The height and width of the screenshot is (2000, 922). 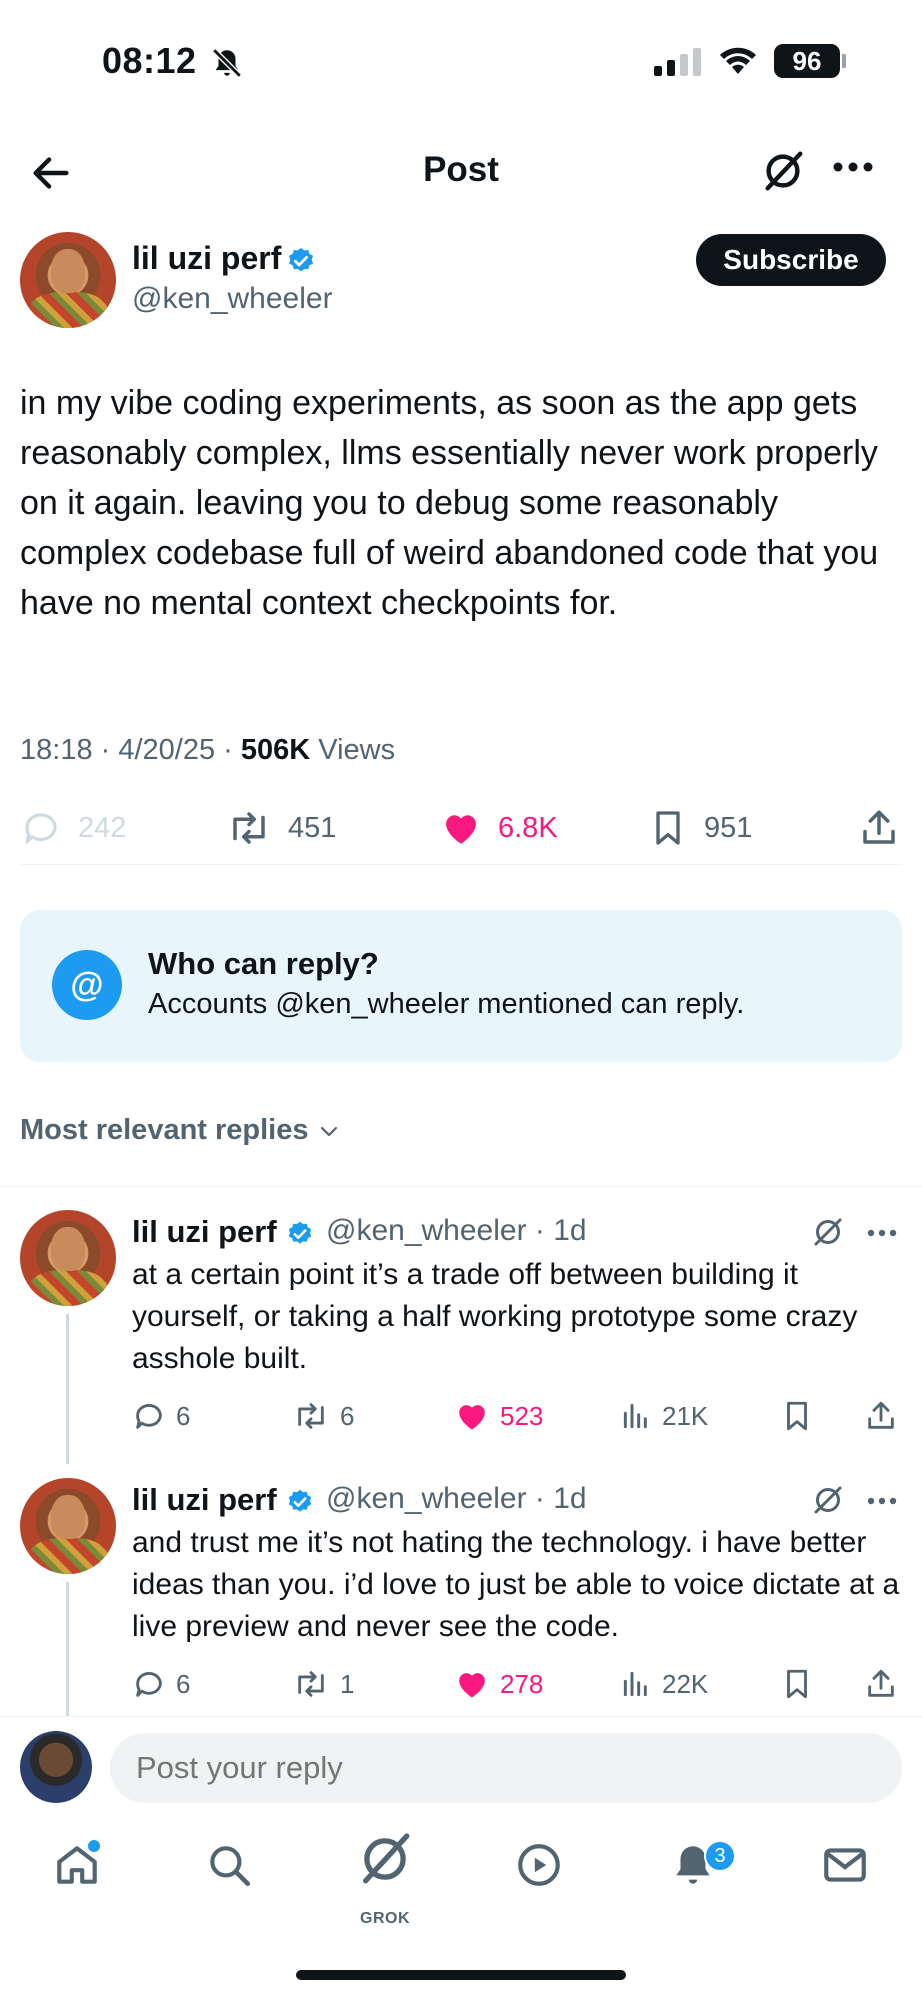 What do you see at coordinates (385, 1918) in the screenshot?
I see `grok-nav-label: GROK` at bounding box center [385, 1918].